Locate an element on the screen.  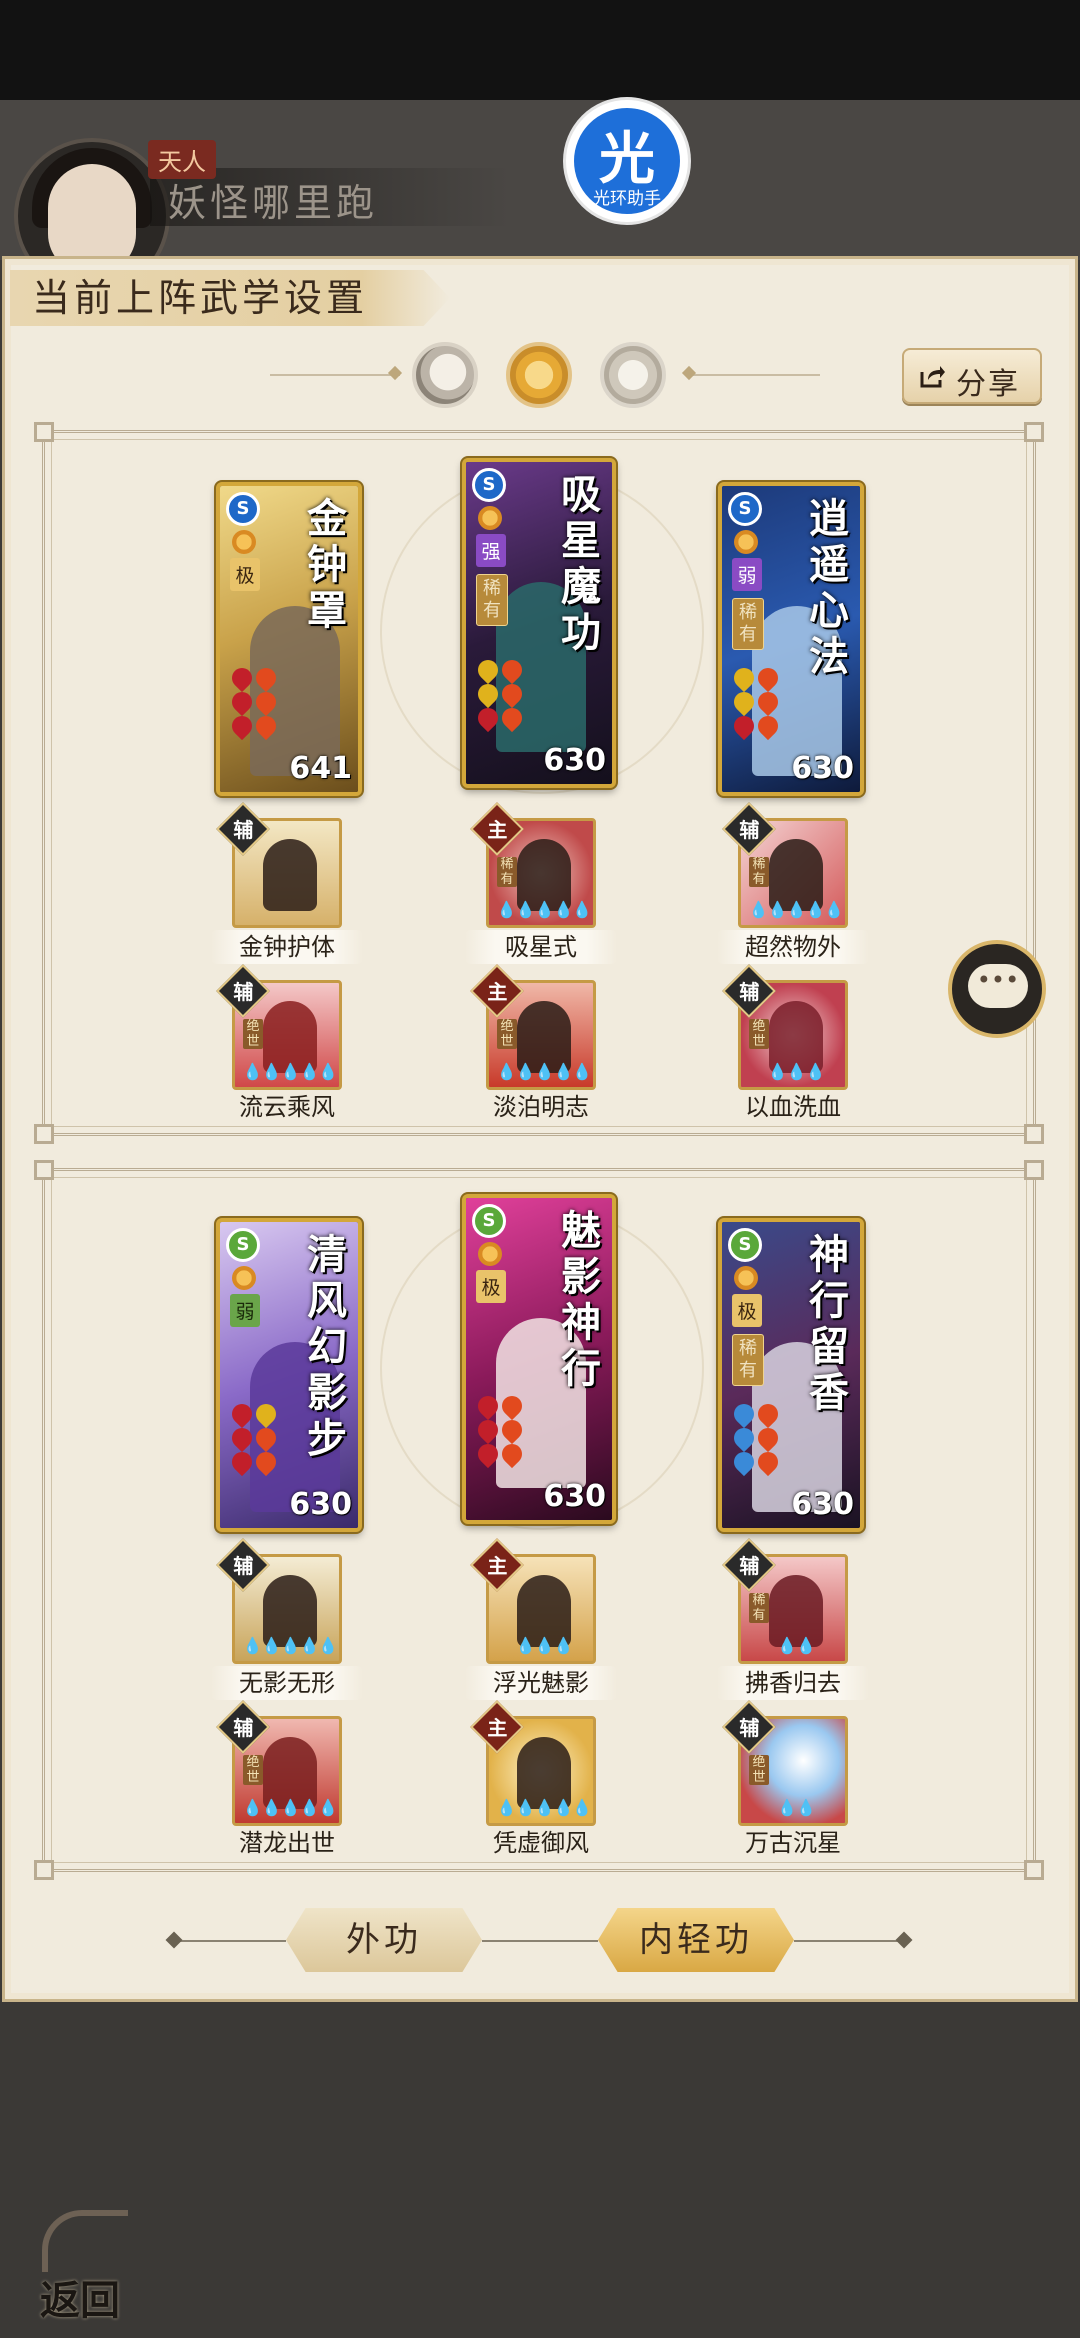
skill-fuxiangguiqu: 稀有 💧💧 辅 is located at coordinates (785, 1601).